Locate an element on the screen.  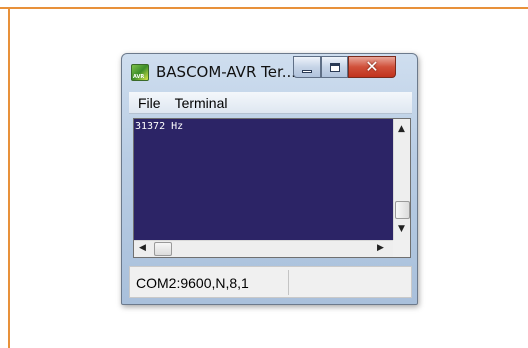
arrow-down-icon: ▼ is located at coordinates (401, 229).